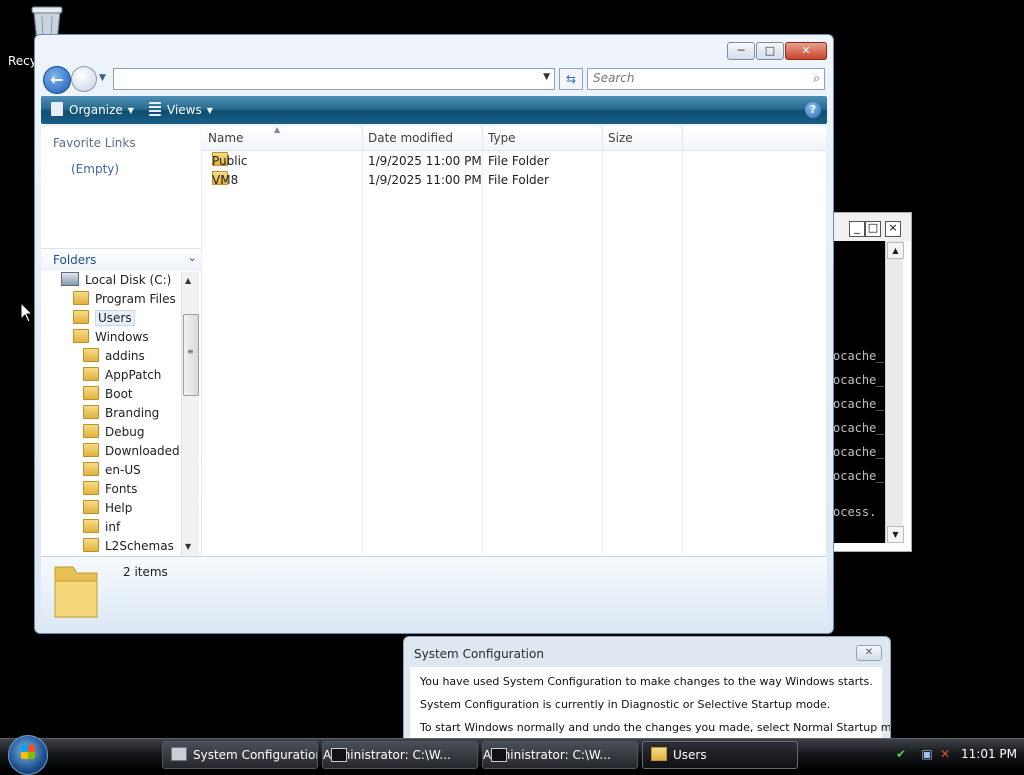  What do you see at coordinates (546, 77) in the screenshot?
I see `address-dropdown-icon: ▼` at bounding box center [546, 77].